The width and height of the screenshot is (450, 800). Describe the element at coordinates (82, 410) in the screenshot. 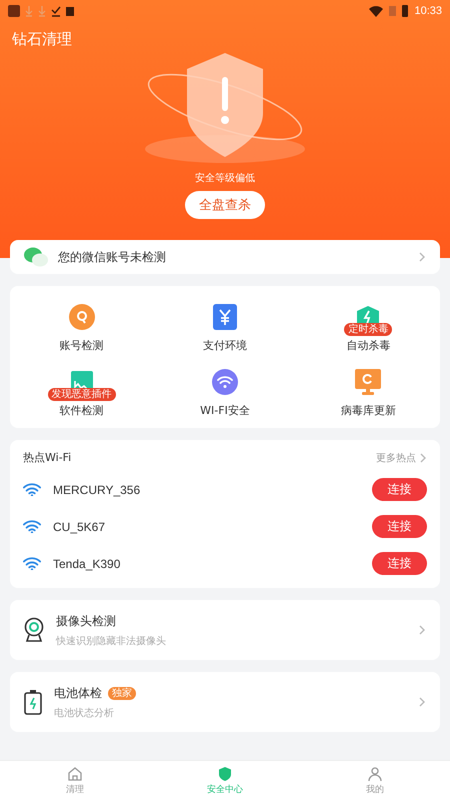

I see `tool-label: 软件检测` at that location.